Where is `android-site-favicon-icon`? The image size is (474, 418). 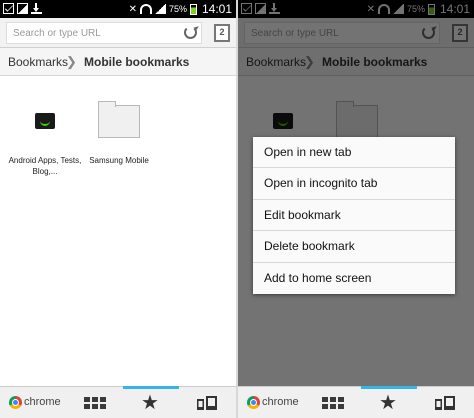 android-site-favicon-icon is located at coordinates (45, 121).